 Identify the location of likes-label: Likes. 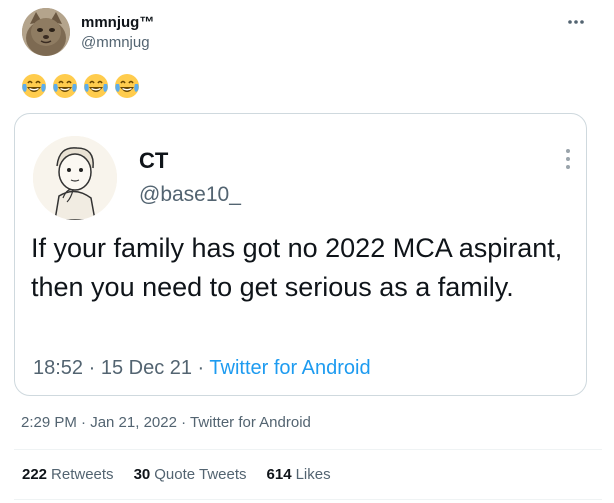
(313, 474).